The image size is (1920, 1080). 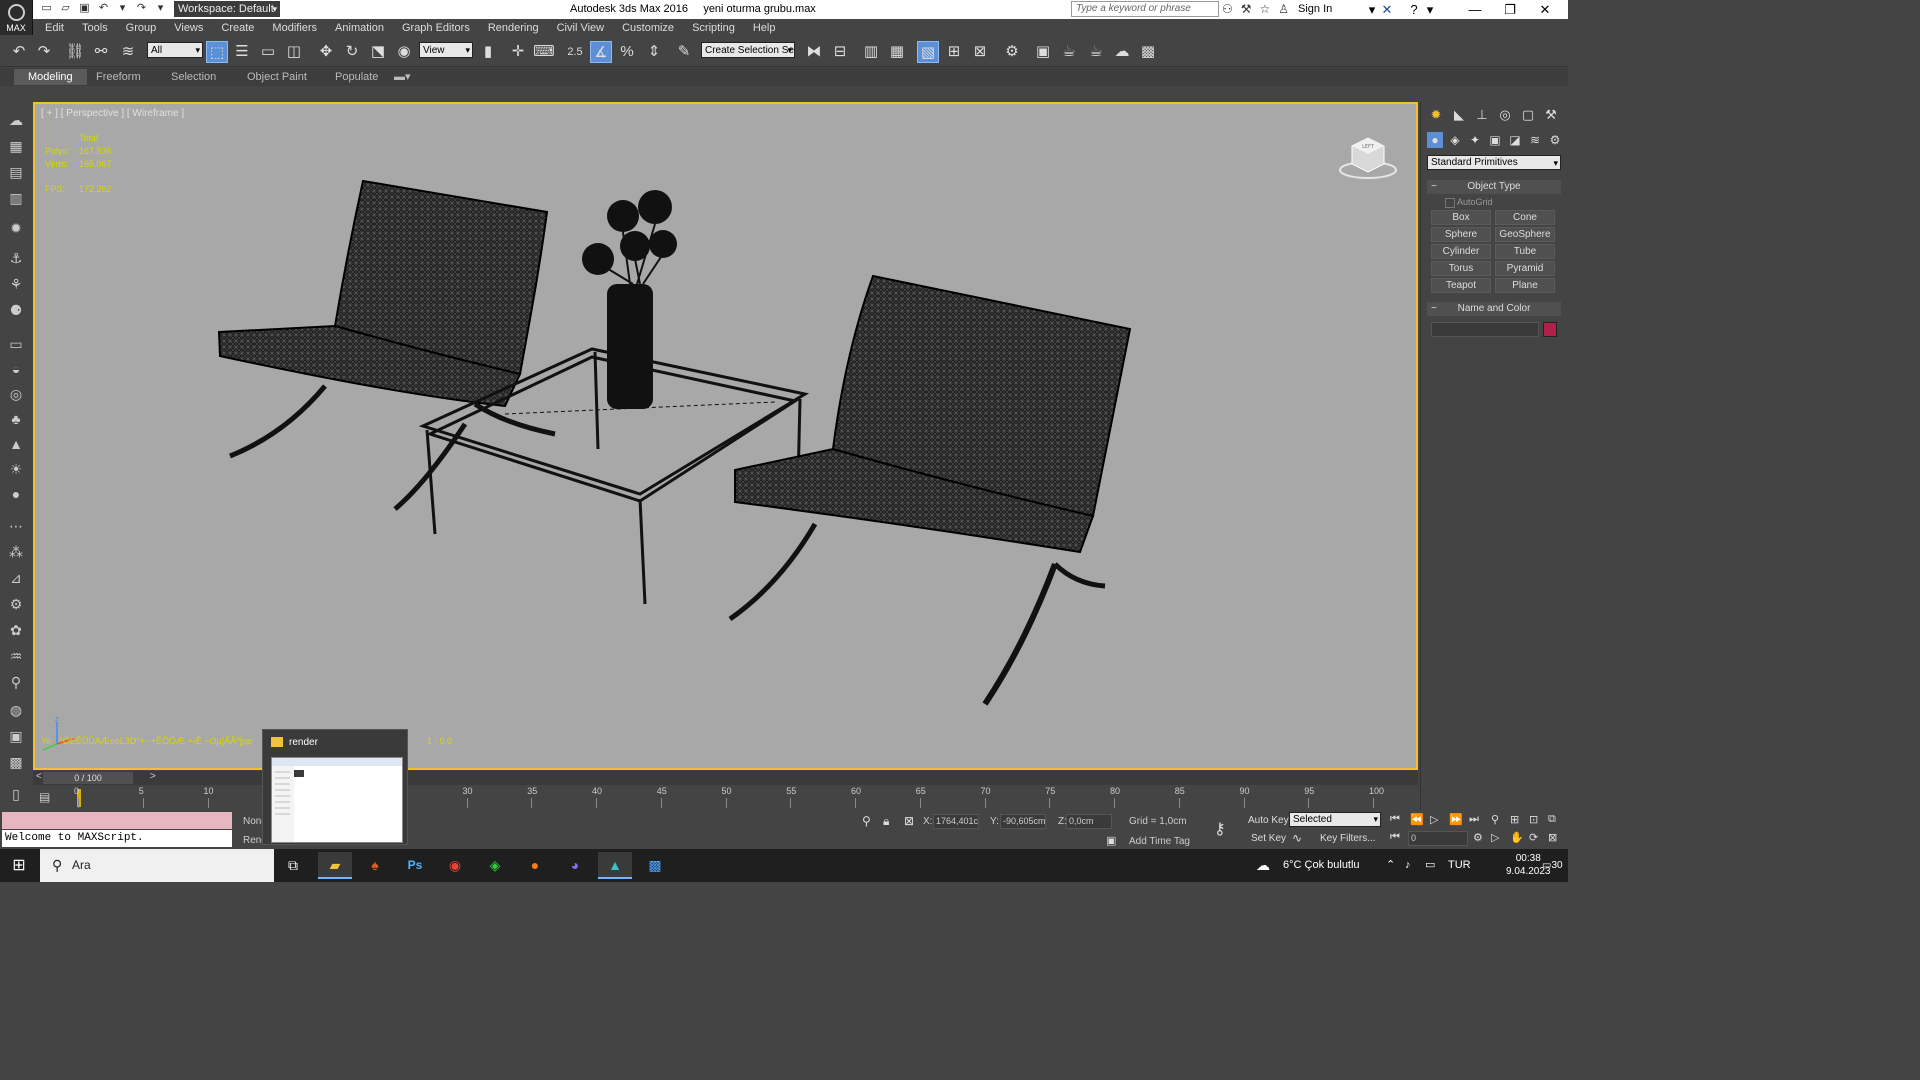 What do you see at coordinates (16, 630) in the screenshot?
I see `grass-icon: ✿` at bounding box center [16, 630].